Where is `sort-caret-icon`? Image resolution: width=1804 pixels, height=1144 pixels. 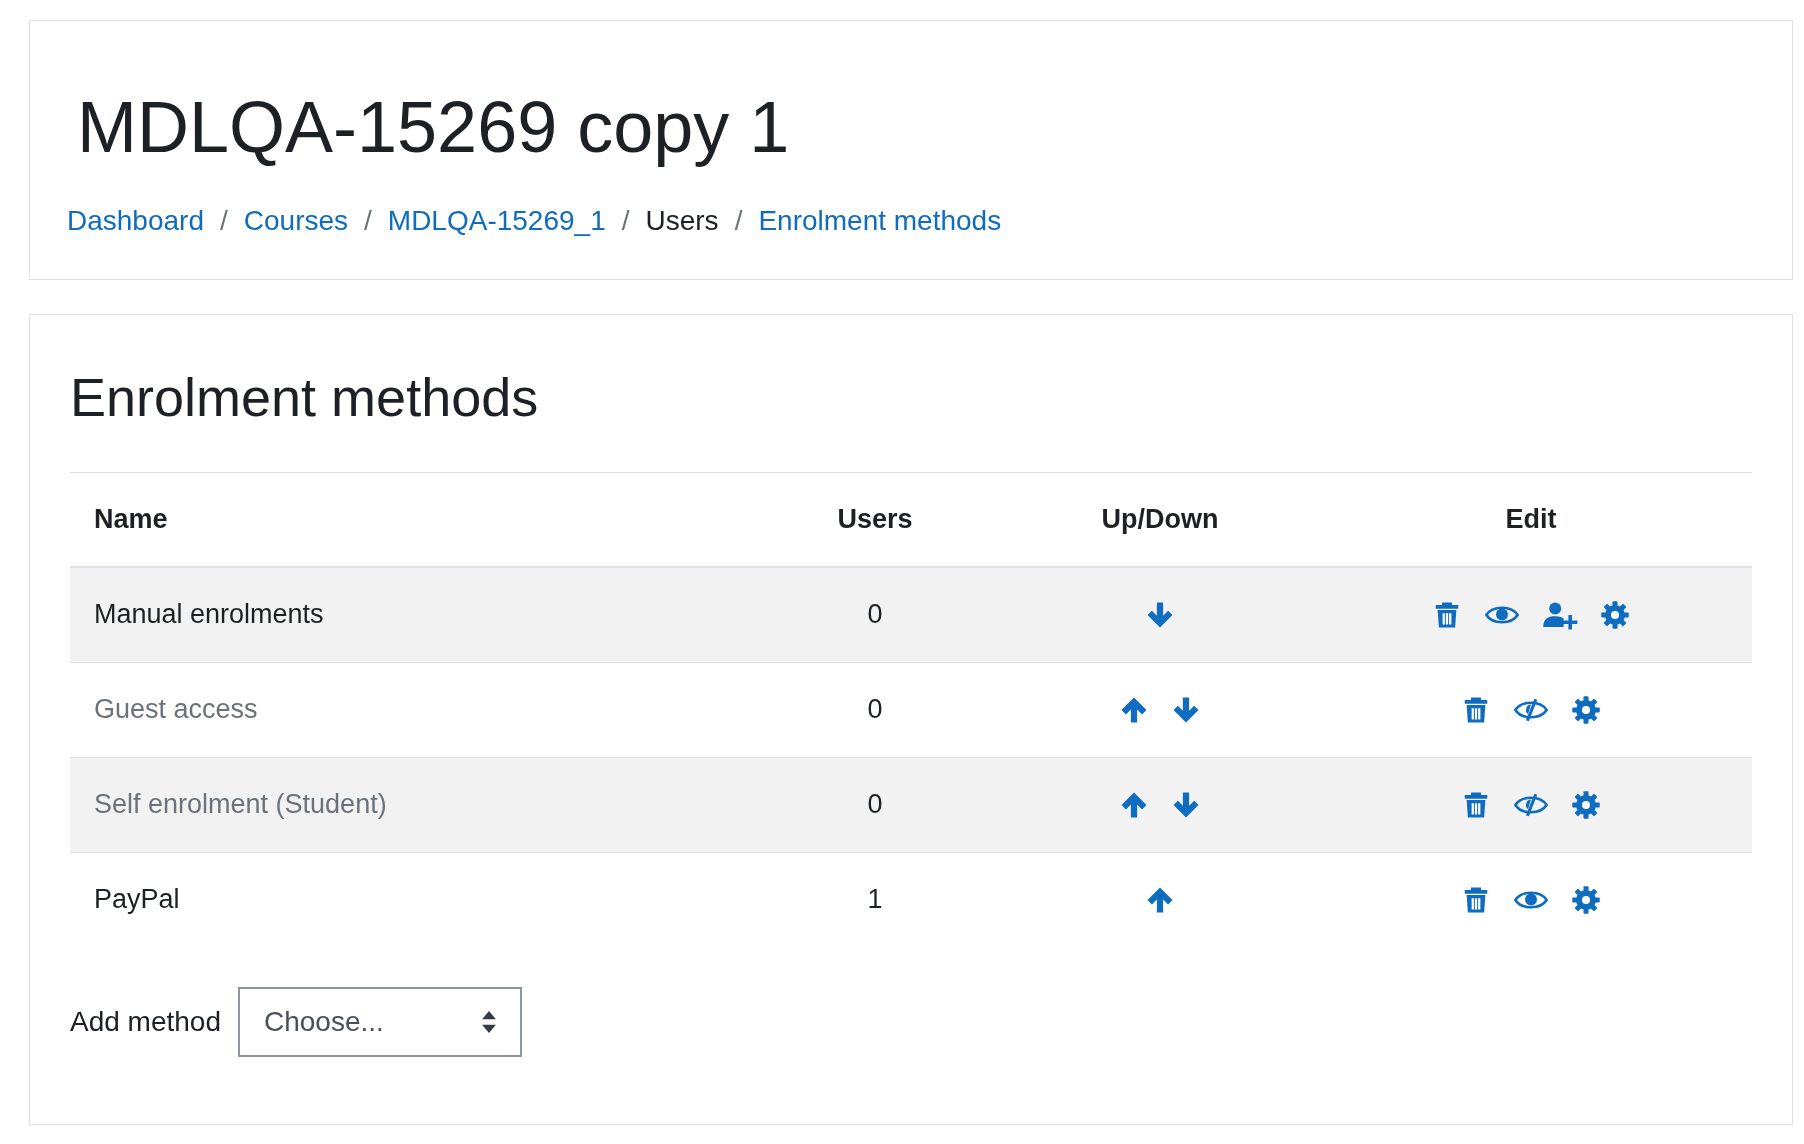
sort-caret-icon is located at coordinates (489, 1021).